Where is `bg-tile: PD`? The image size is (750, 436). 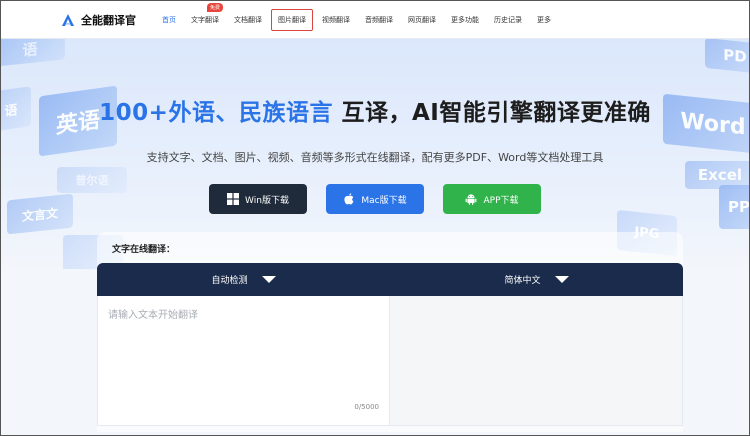 bg-tile: PD is located at coordinates (727, 57).